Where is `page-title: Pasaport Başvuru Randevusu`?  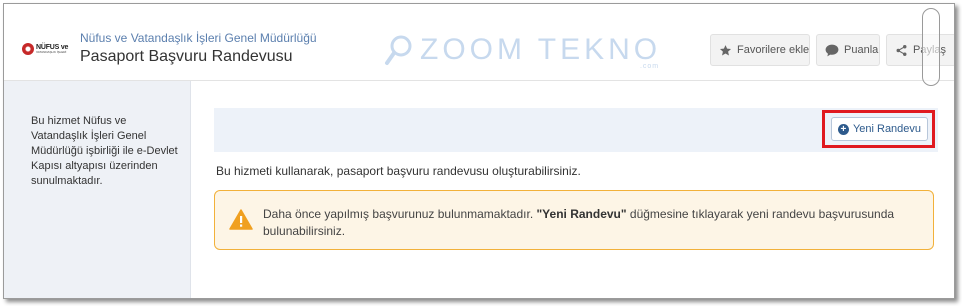
page-title: Pasaport Başvuru Randevusu is located at coordinates (186, 56).